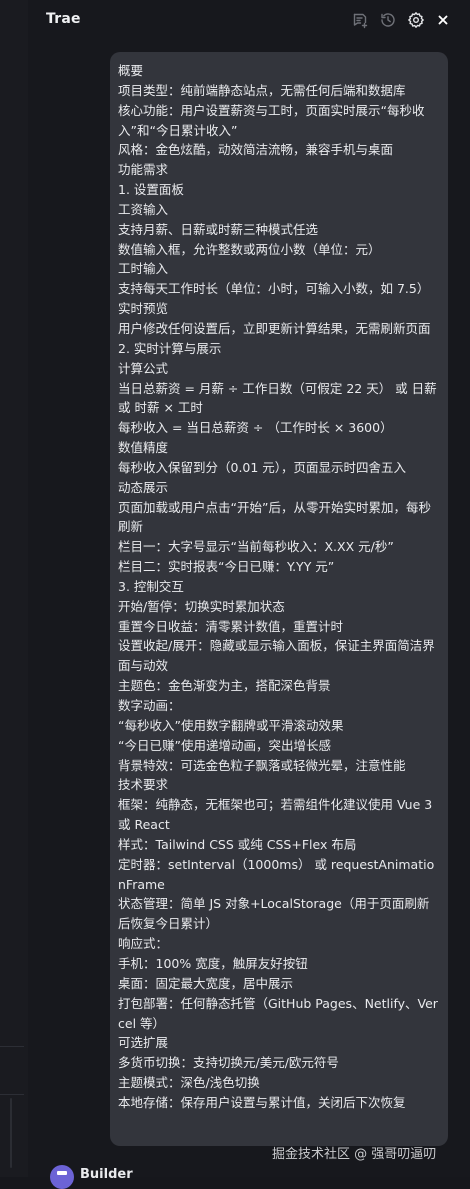 This screenshot has height=1189, width=470. Describe the element at coordinates (388, 20) in the screenshot. I see `history-icon` at that location.